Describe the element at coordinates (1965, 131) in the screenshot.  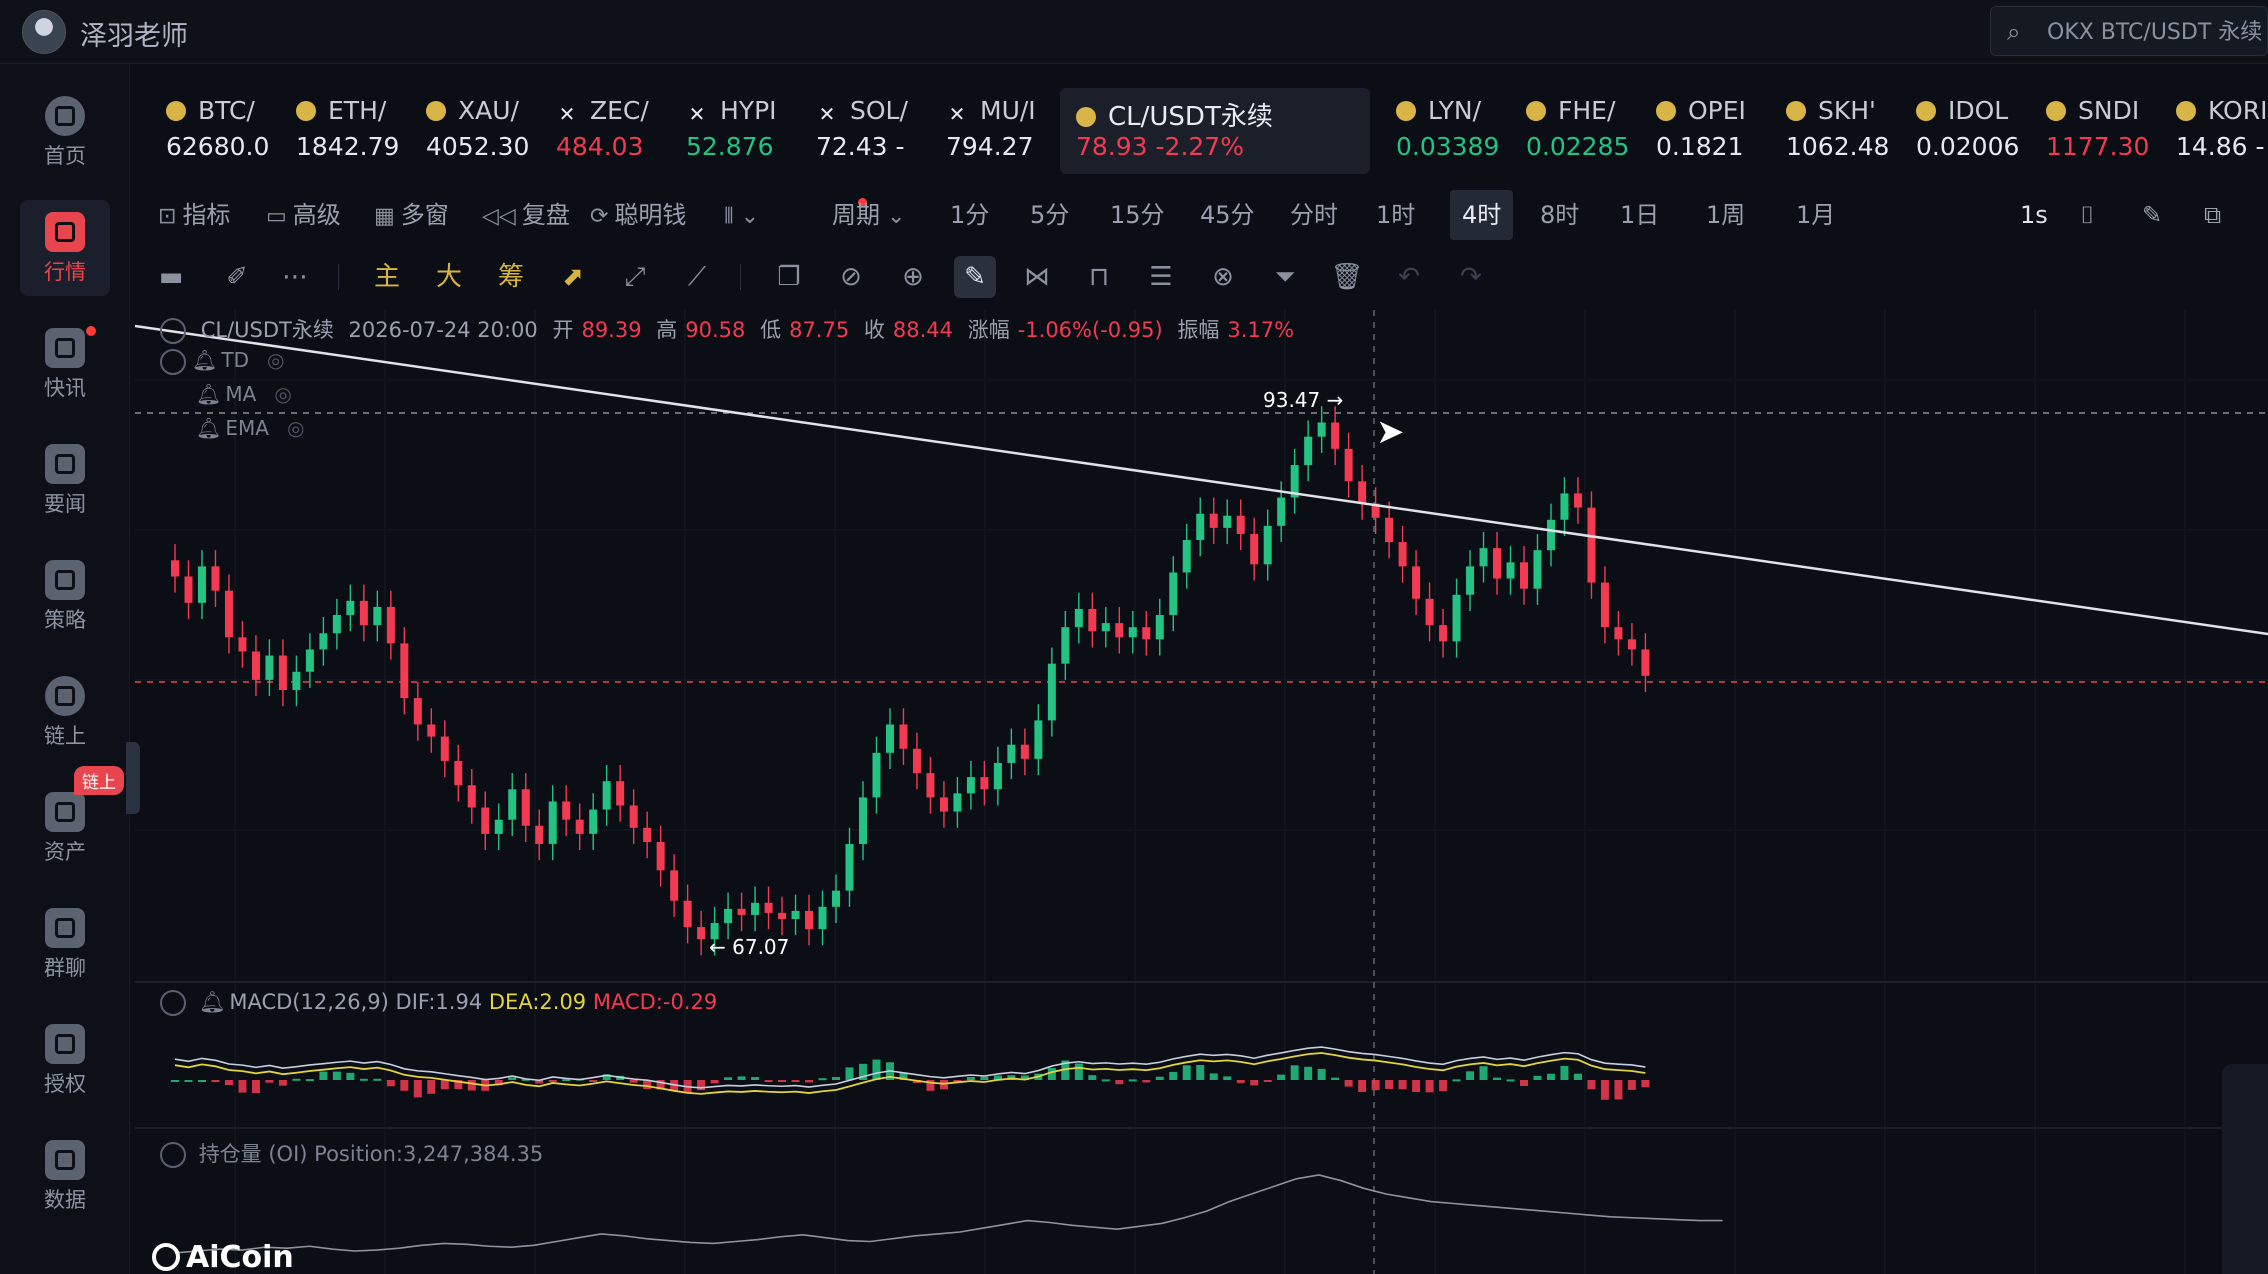
I see `ticker-item: IDOL 0.02006` at that location.